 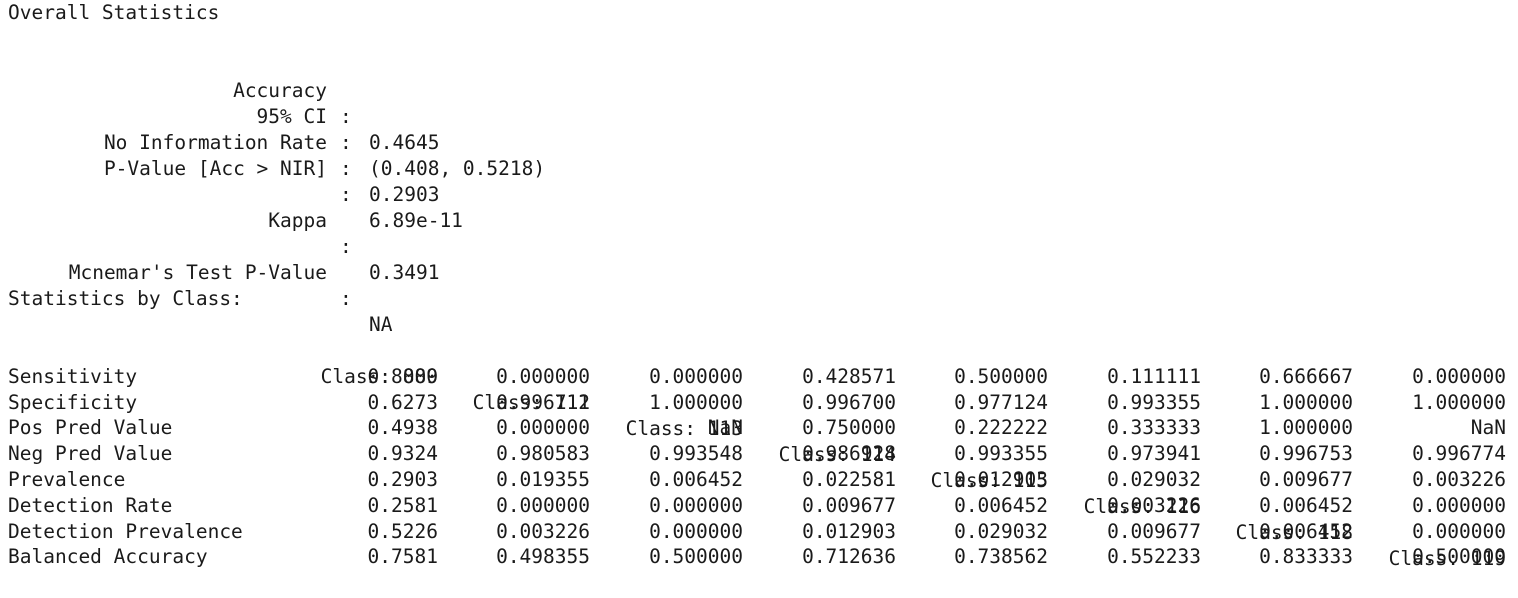 What do you see at coordinates (108, 557) in the screenshot?
I see `row-label: Balanced Accuracy` at bounding box center [108, 557].